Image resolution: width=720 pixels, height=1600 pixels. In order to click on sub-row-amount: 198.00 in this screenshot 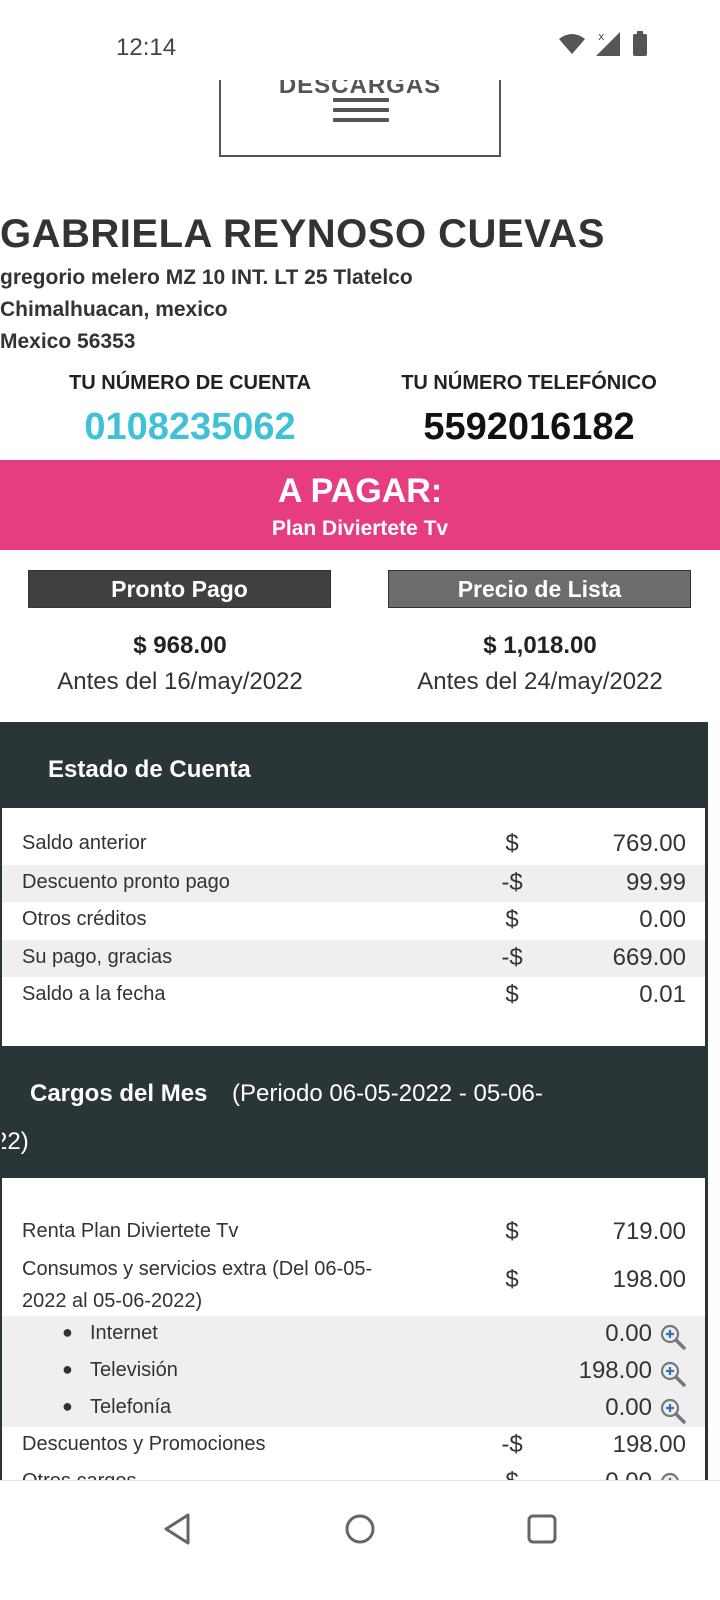, I will do `click(615, 1370)`.